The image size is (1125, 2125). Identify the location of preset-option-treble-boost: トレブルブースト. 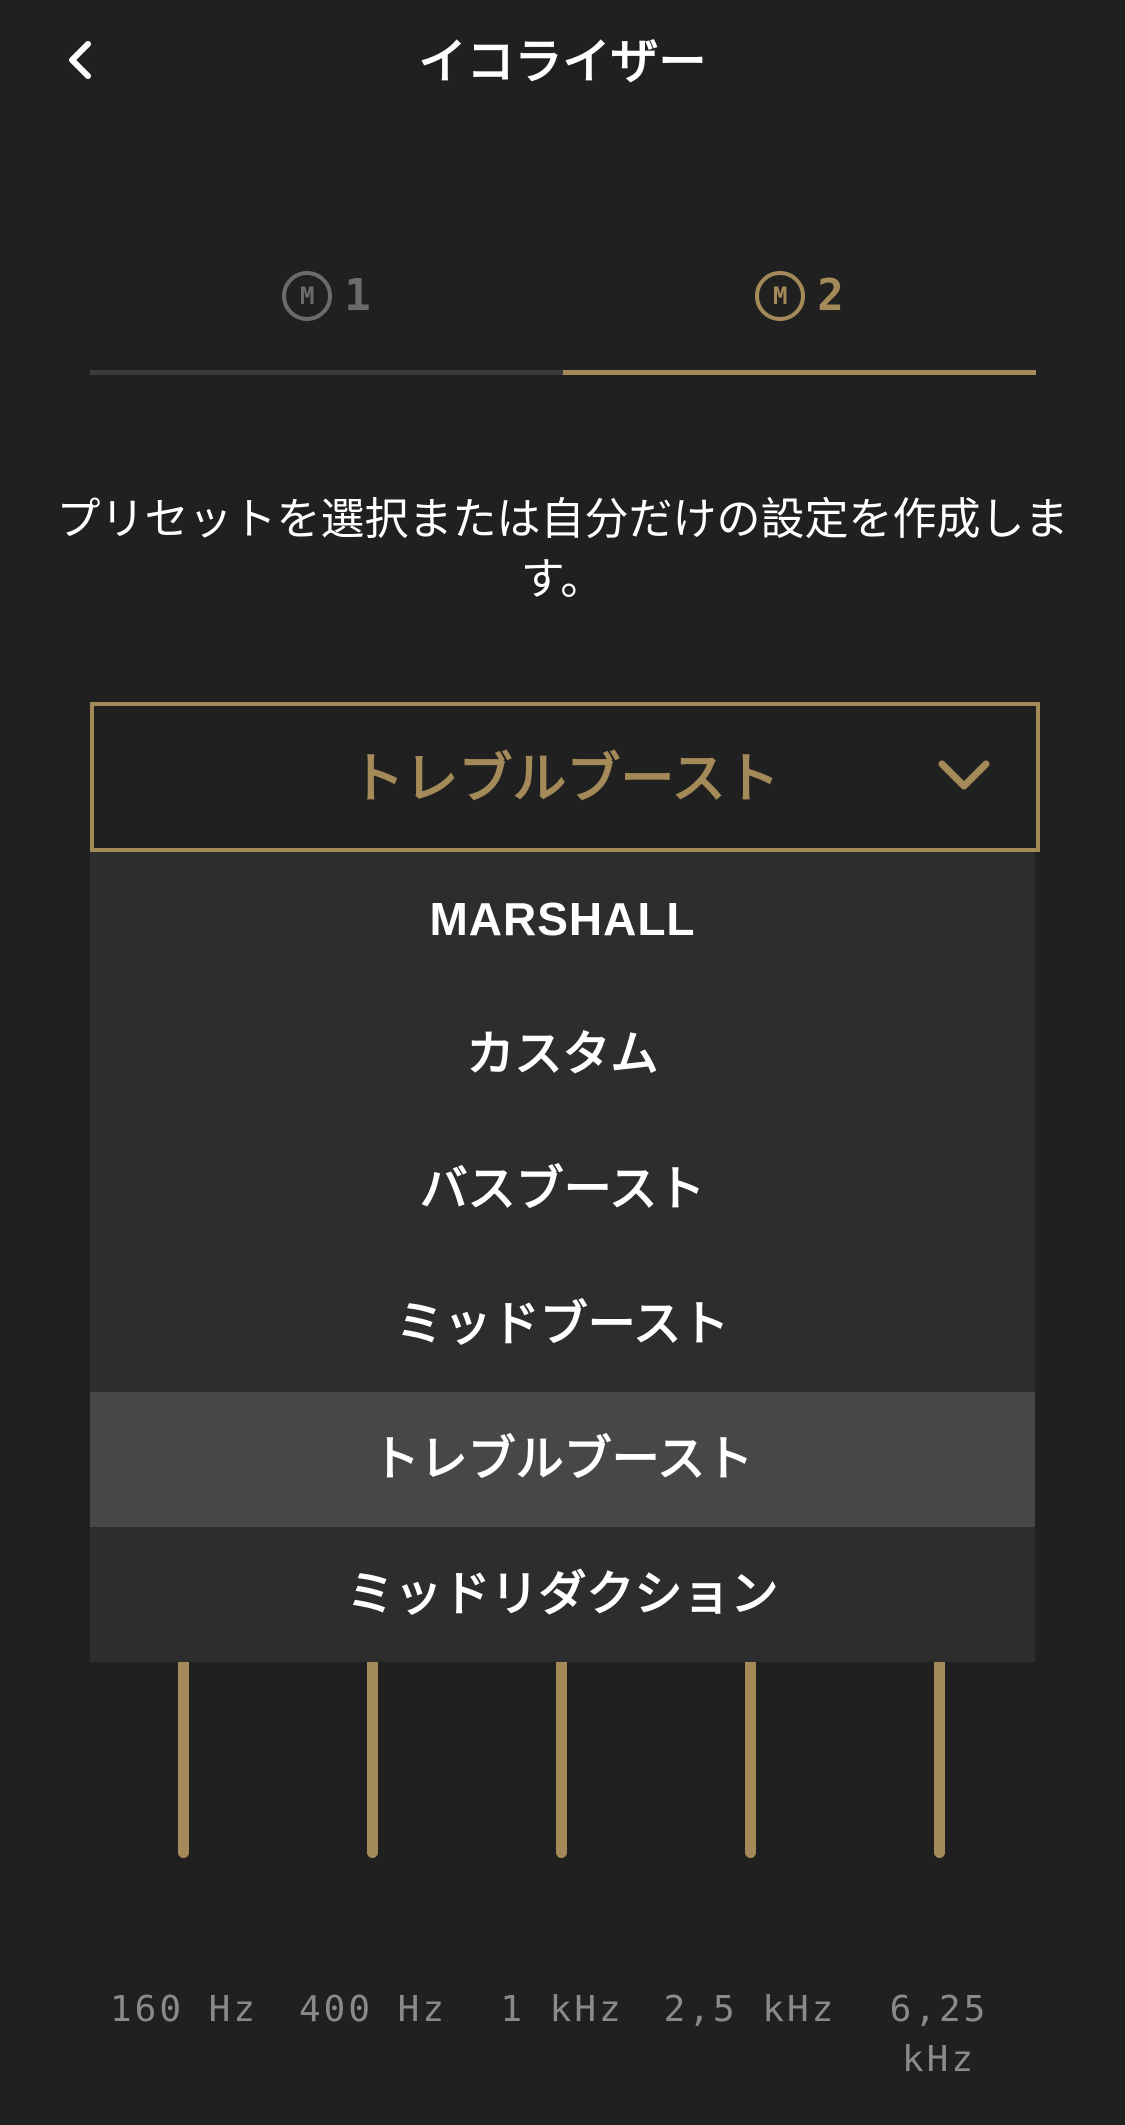
(562, 1459).